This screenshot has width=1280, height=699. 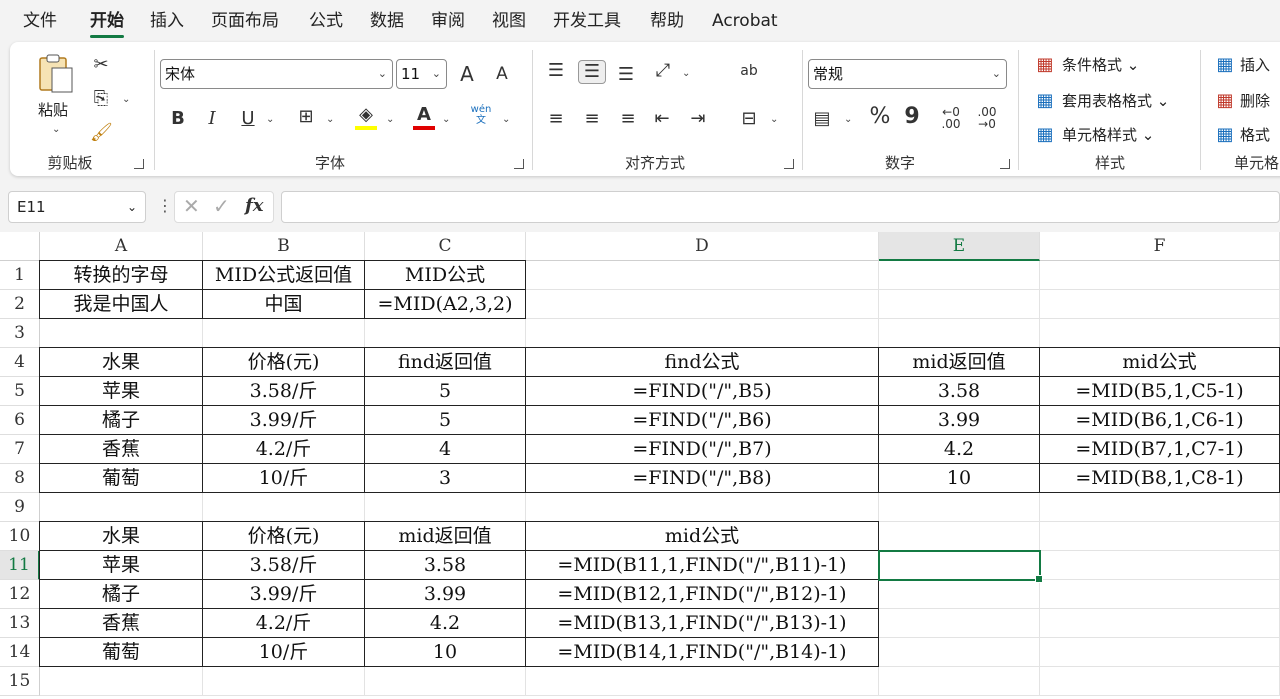 I want to click on cell-d12: =MID(B12,1,FIND("/",B12)-1), so click(x=702, y=594).